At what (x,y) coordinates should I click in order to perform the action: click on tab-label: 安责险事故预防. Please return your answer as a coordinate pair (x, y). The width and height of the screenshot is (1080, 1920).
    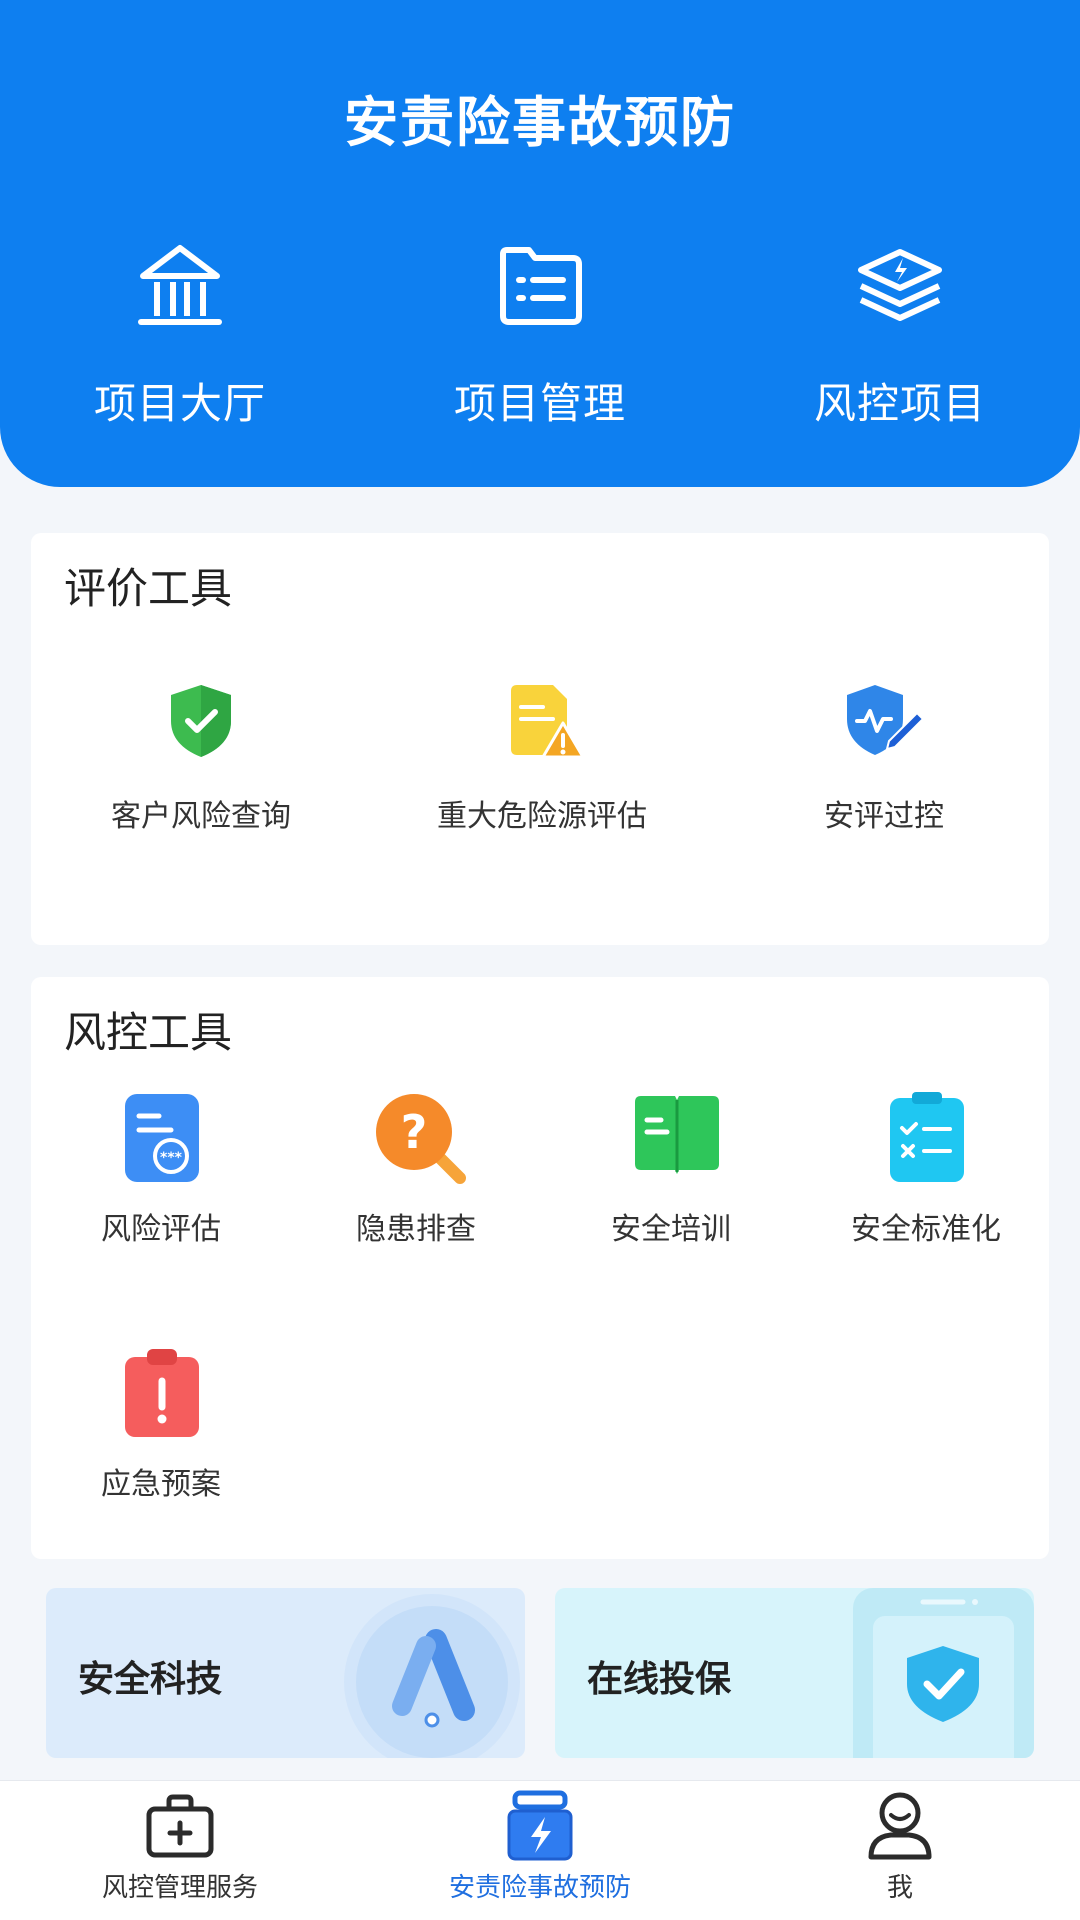
    Looking at the image, I should click on (539, 1888).